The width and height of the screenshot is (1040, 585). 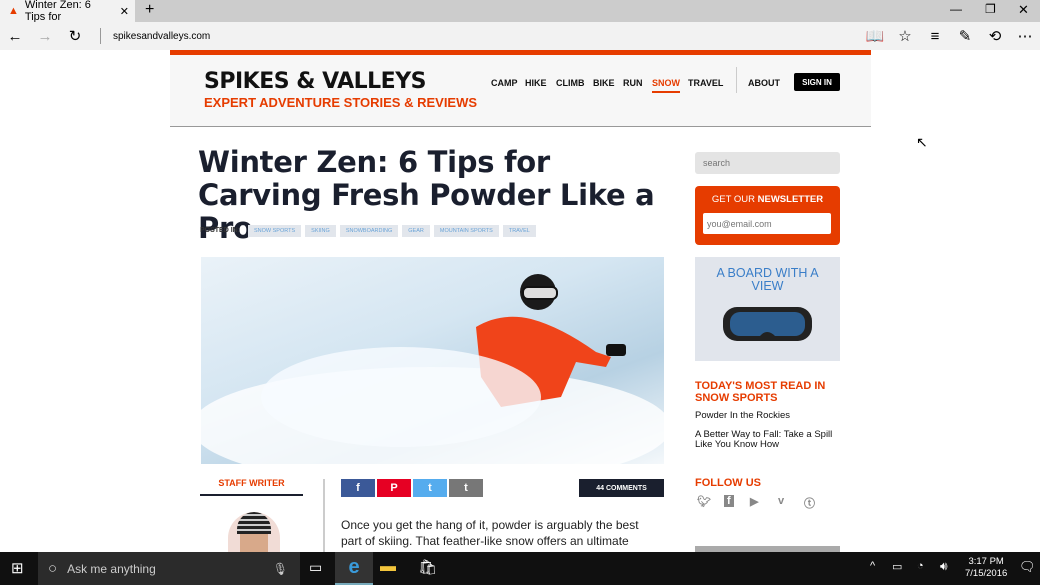 I want to click on share-pinterest-icon: P, so click(x=394, y=488).